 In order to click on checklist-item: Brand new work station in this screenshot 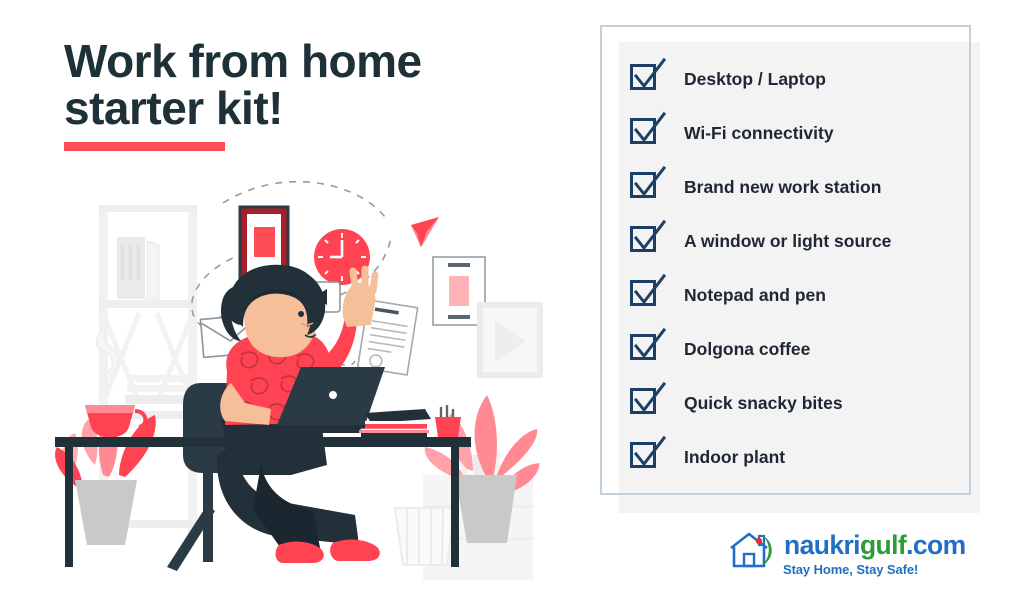, I will do `click(805, 187)`.